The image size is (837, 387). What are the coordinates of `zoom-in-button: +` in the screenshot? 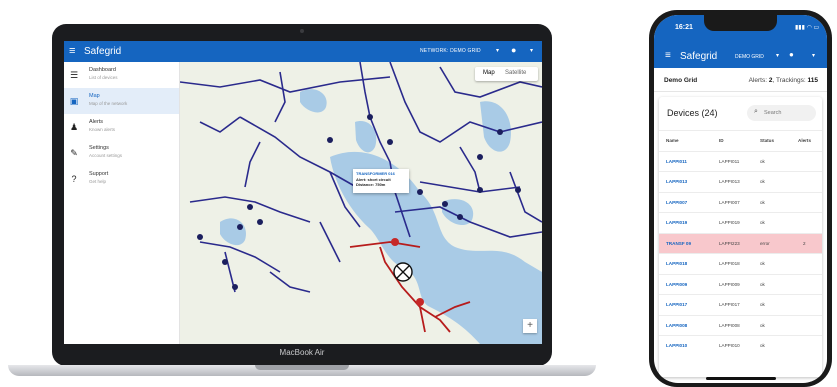 It's located at (530, 326).